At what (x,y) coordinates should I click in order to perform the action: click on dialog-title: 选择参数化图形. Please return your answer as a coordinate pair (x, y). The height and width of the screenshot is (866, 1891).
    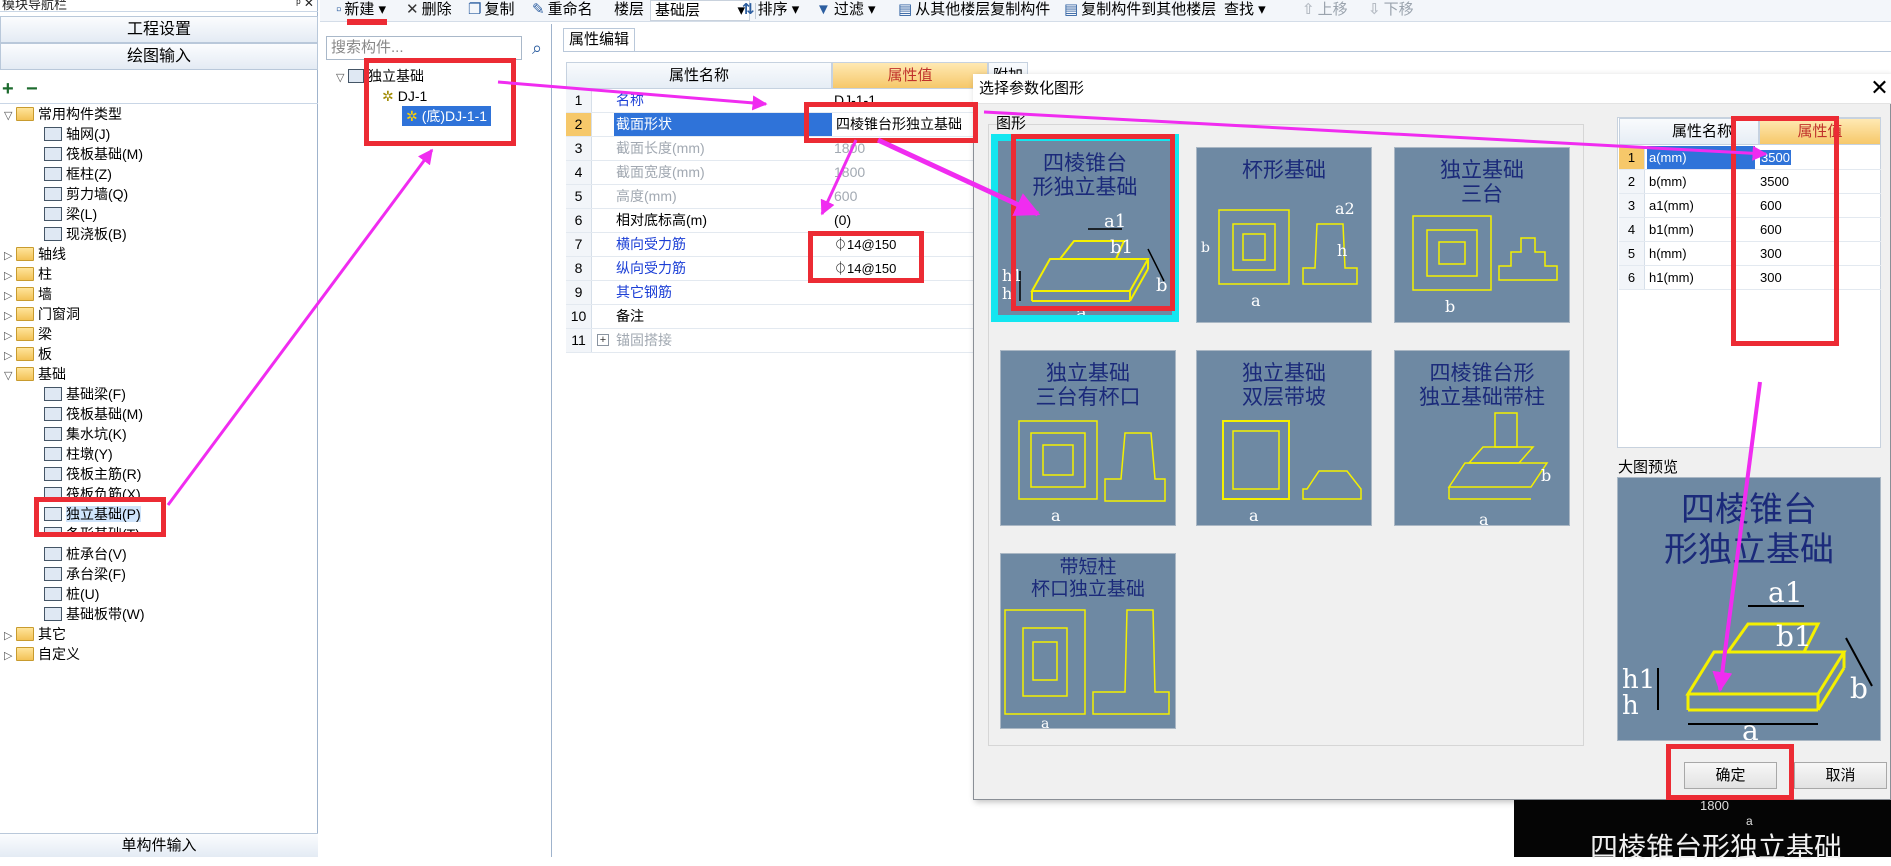
    Looking at the image, I should click on (1432, 89).